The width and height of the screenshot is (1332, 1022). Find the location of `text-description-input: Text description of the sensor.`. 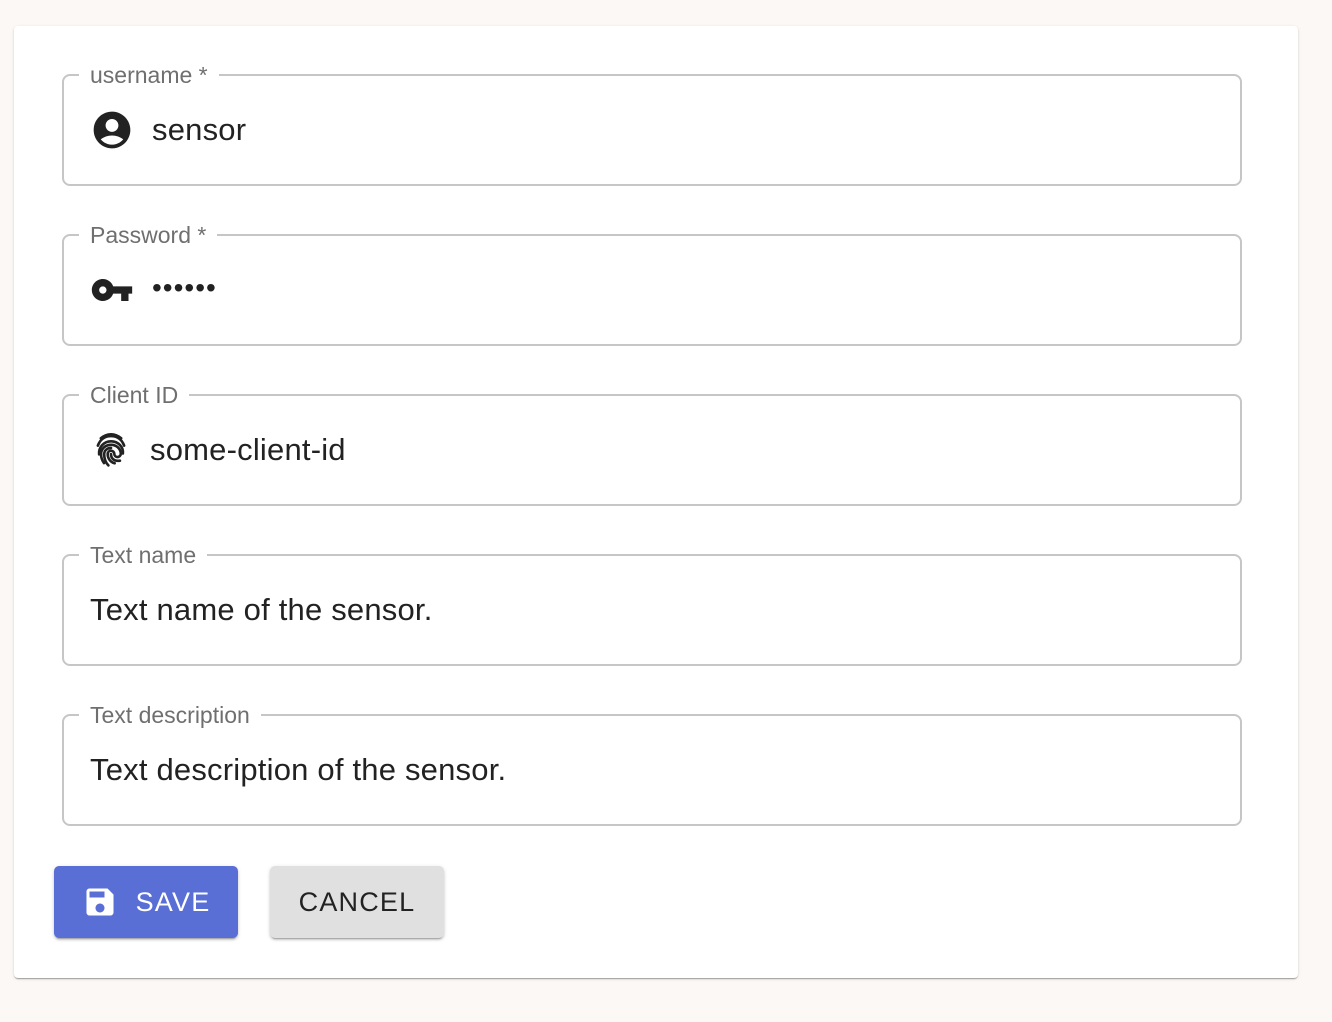

text-description-input: Text description of the sensor. is located at coordinates (652, 770).